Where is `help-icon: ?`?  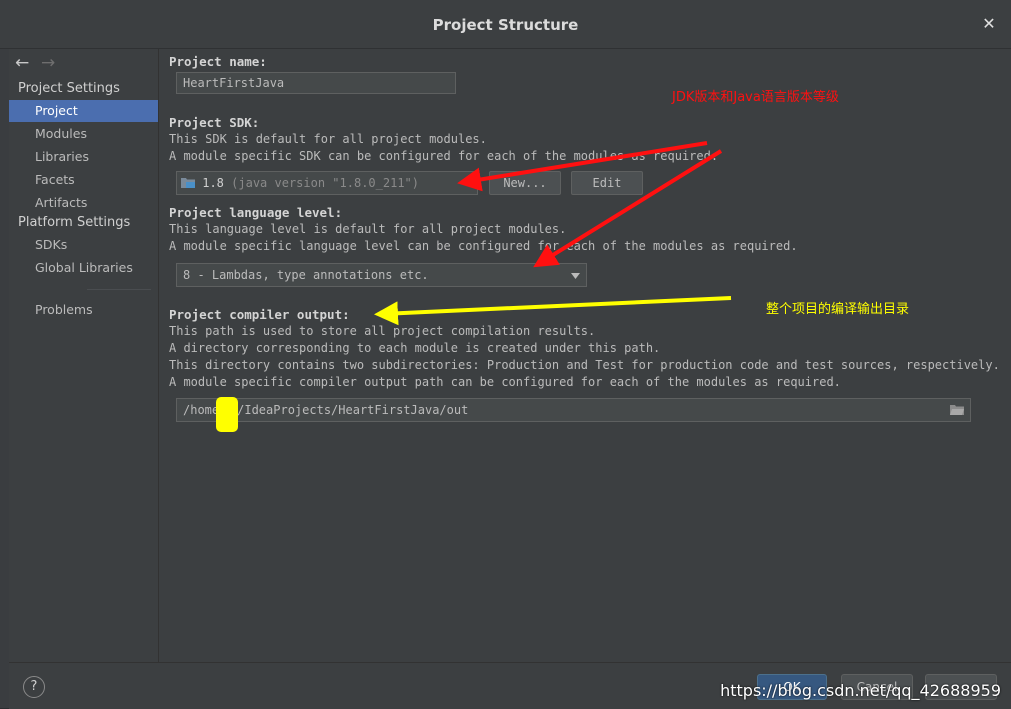
help-icon: ? is located at coordinates (34, 687).